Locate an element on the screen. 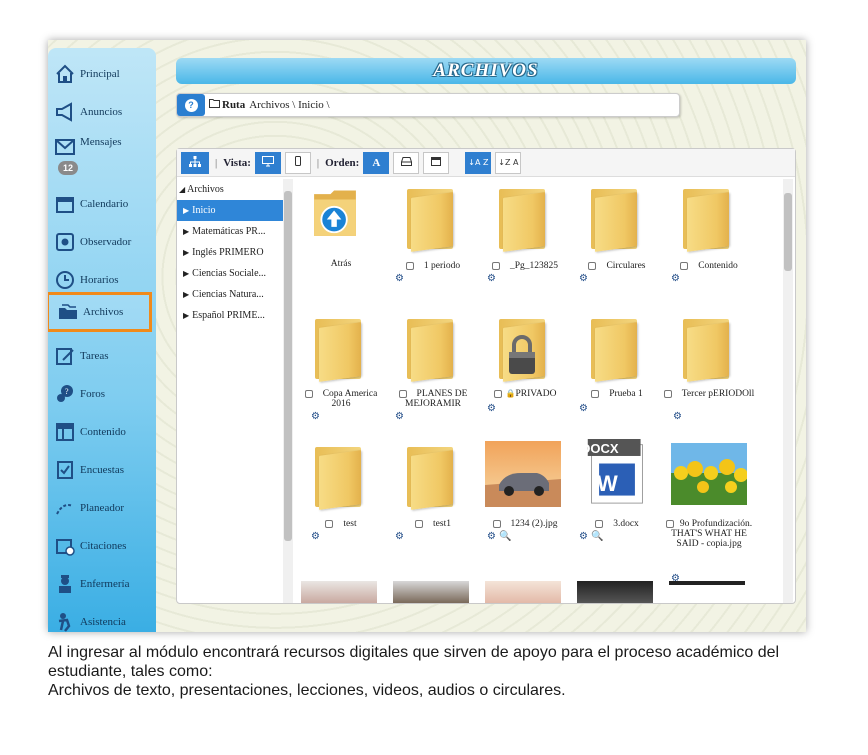  sidebar-item-principal: Principal is located at coordinates (105, 74).